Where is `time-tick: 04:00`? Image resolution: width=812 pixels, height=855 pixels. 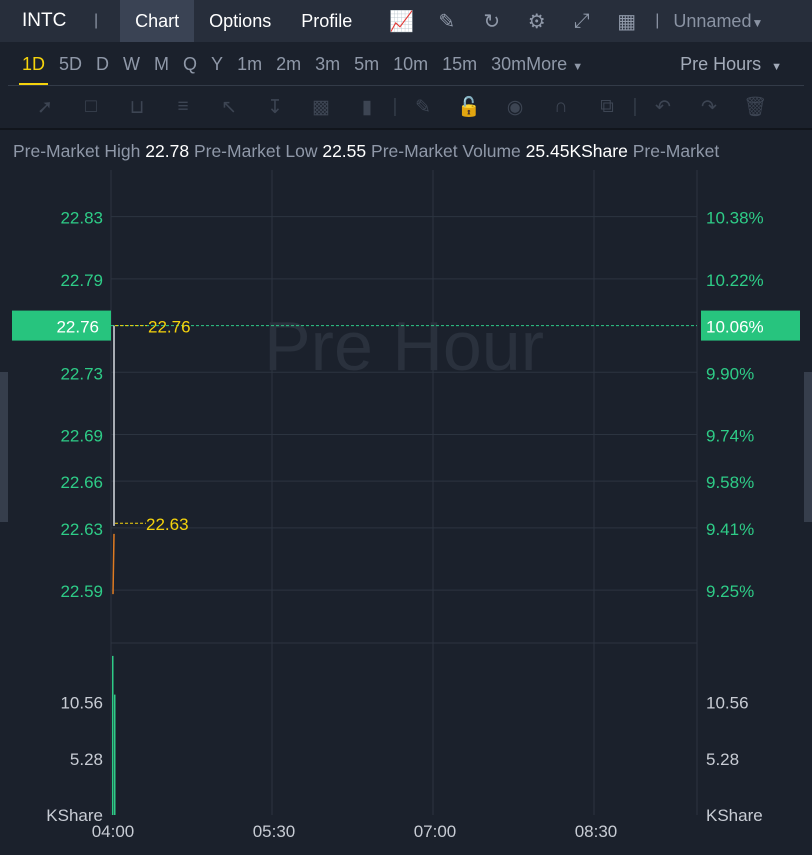
time-tick: 04:00 is located at coordinates (113, 831).